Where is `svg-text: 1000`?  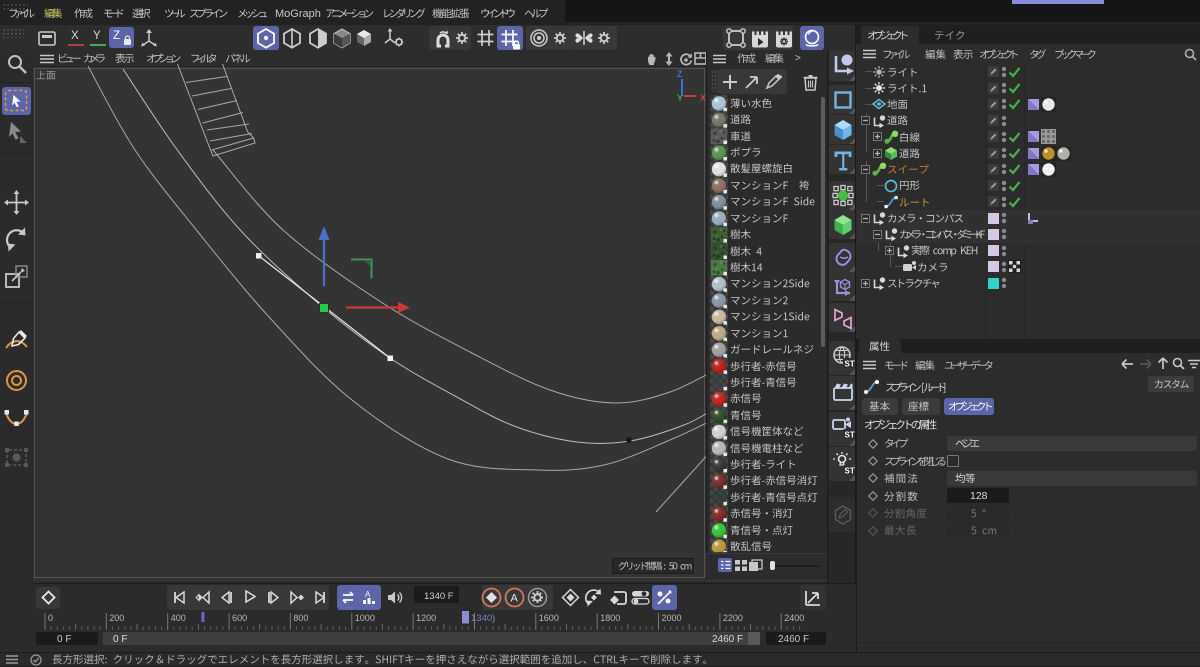 svg-text: 1000 is located at coordinates (365, 618).